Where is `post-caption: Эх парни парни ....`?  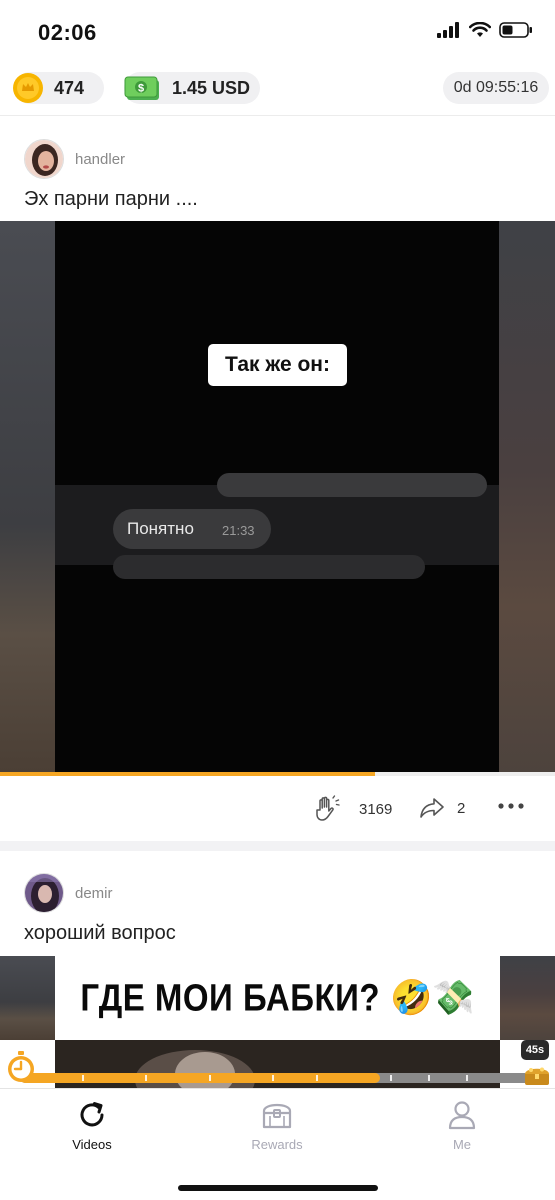 post-caption: Эх парни парни .... is located at coordinates (111, 199).